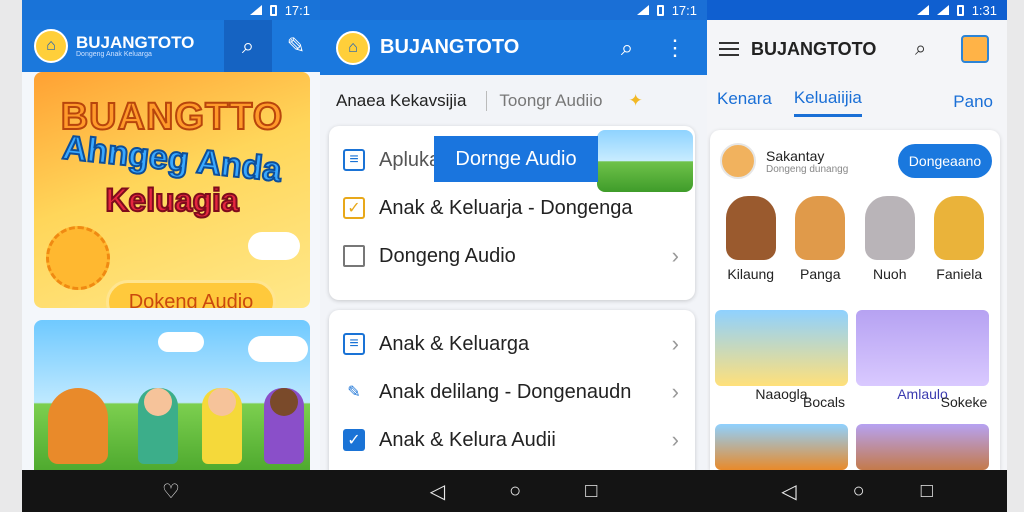 The height and width of the screenshot is (512, 1024). What do you see at coordinates (942, 10) in the screenshot?
I see `signal-icon` at bounding box center [942, 10].